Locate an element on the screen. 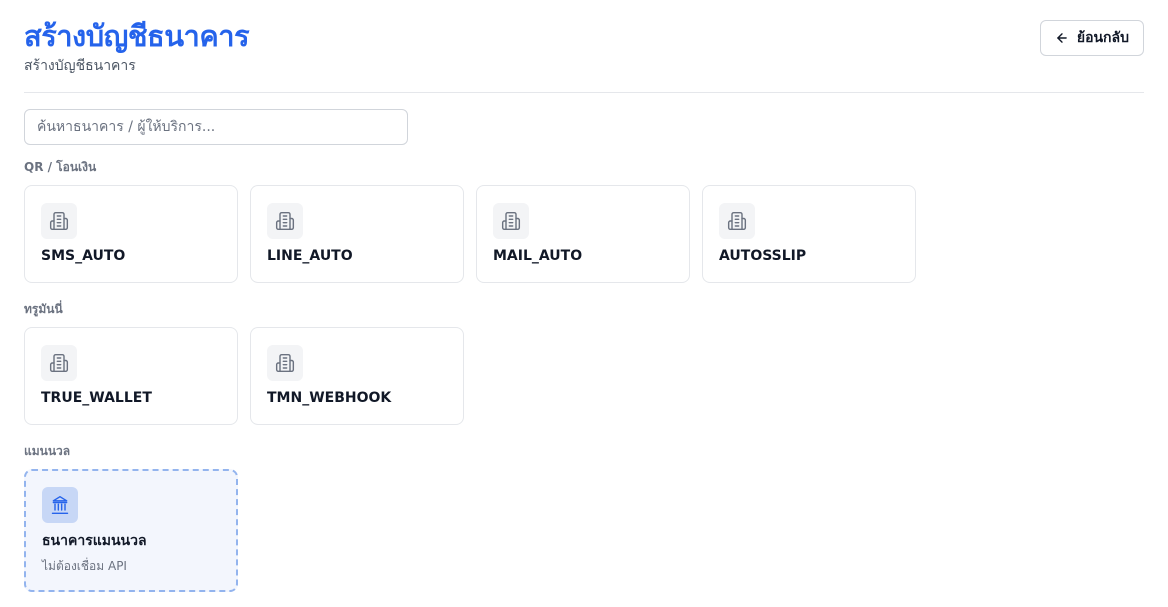 The height and width of the screenshot is (607, 1168). provider-card-tmn-webhook: TMN_WEBHOOK is located at coordinates (357, 376).